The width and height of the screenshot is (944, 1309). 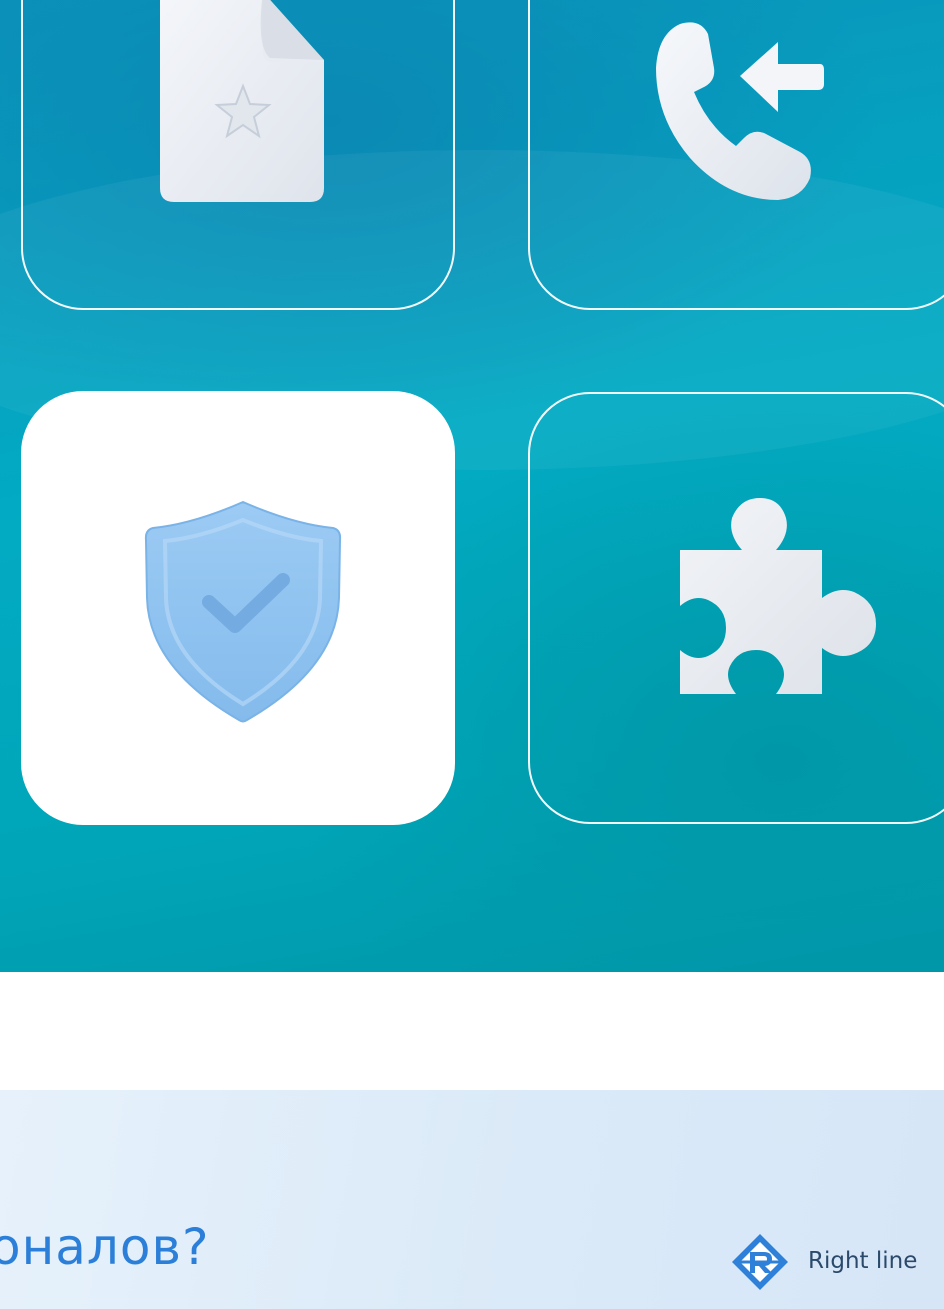 I want to click on right-line-logo-icon, so click(x=760, y=1262).